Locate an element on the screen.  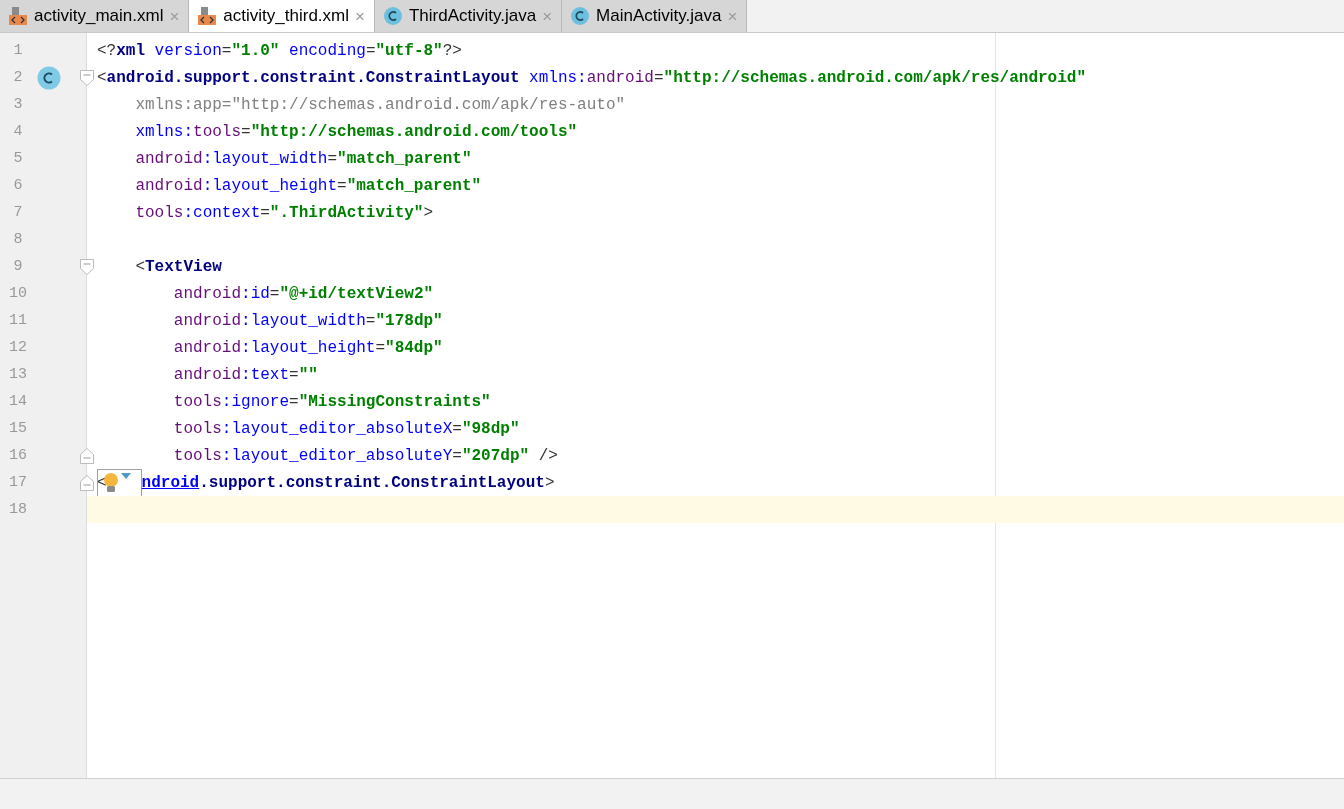
code-line: android:layout_width="178dp" is located at coordinates (307, 320).